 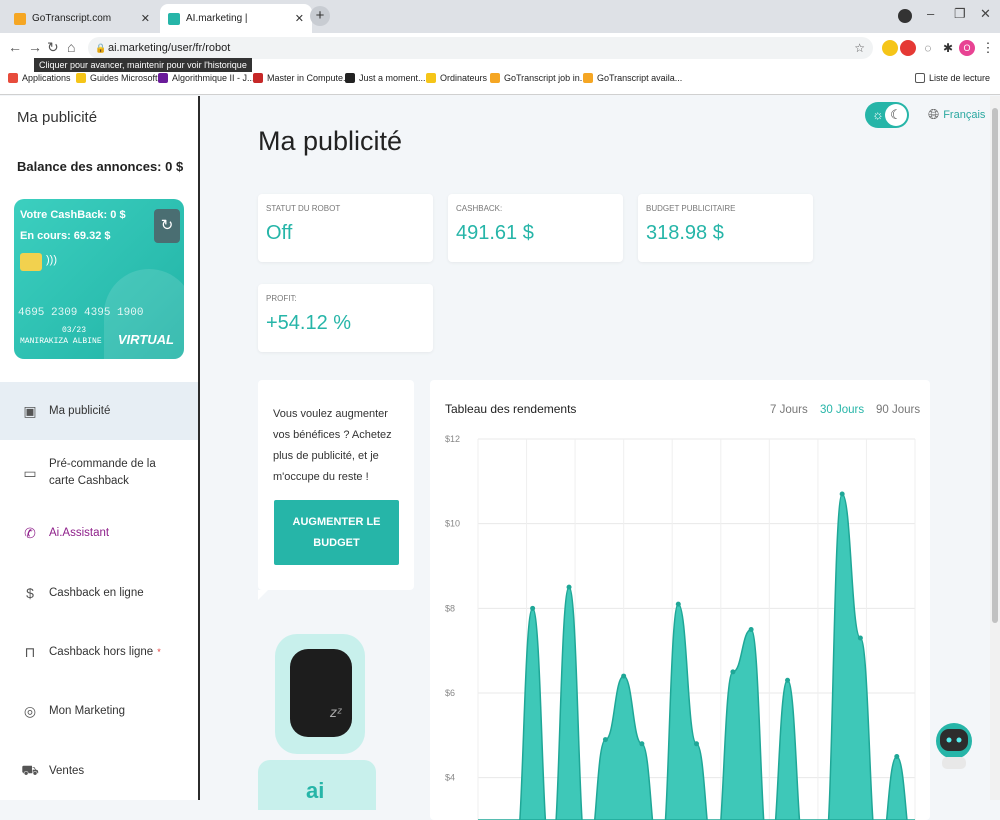 What do you see at coordinates (263, 595) in the screenshot?
I see `bubble-tail` at bounding box center [263, 595].